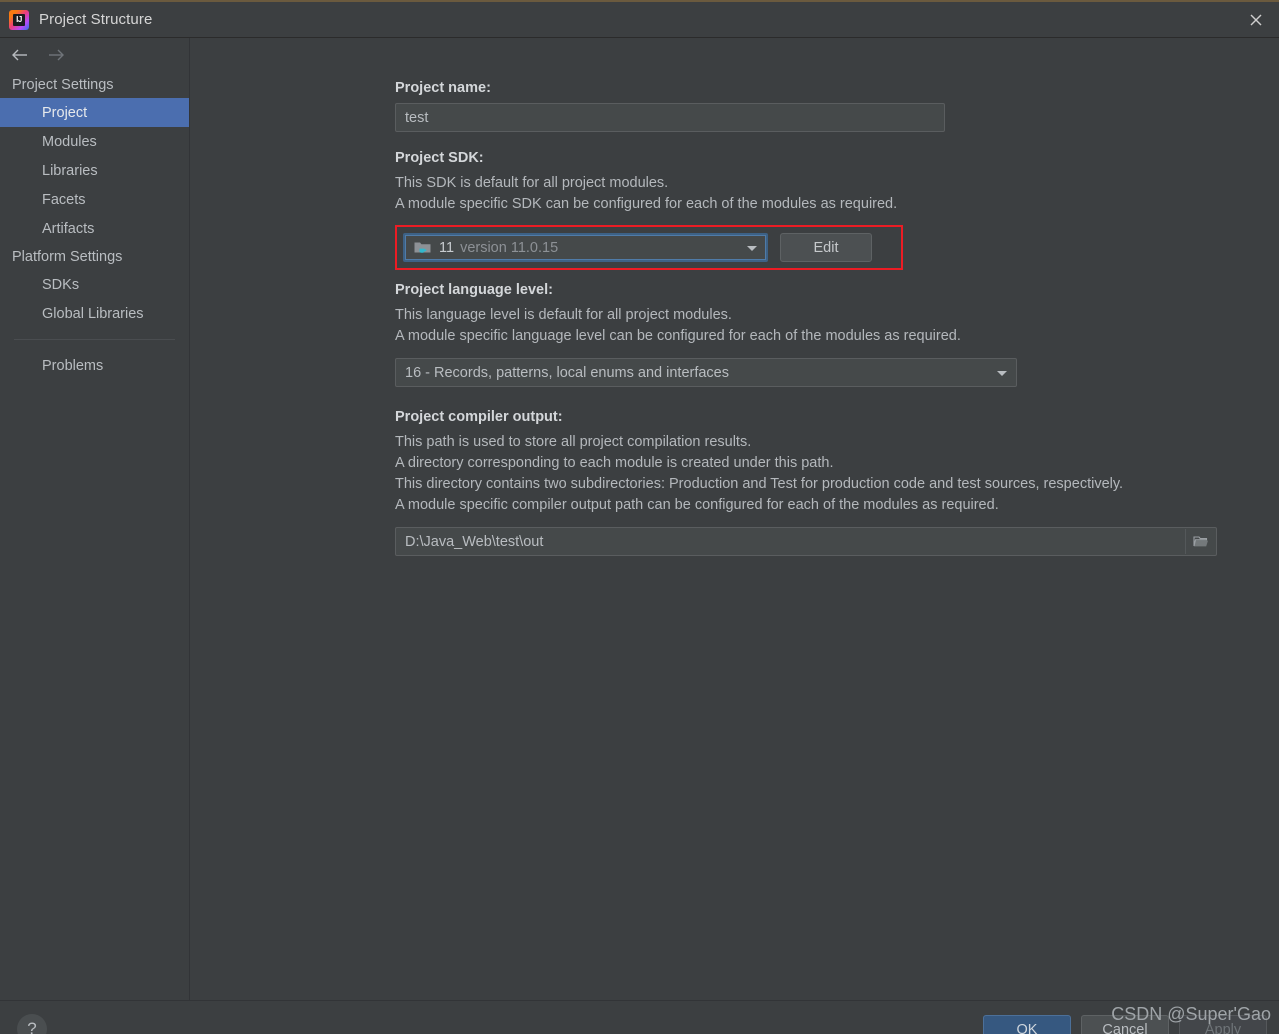  What do you see at coordinates (806, 541) in the screenshot?
I see `compiler-output-path-input: D:\Java_Web\test\out` at bounding box center [806, 541].